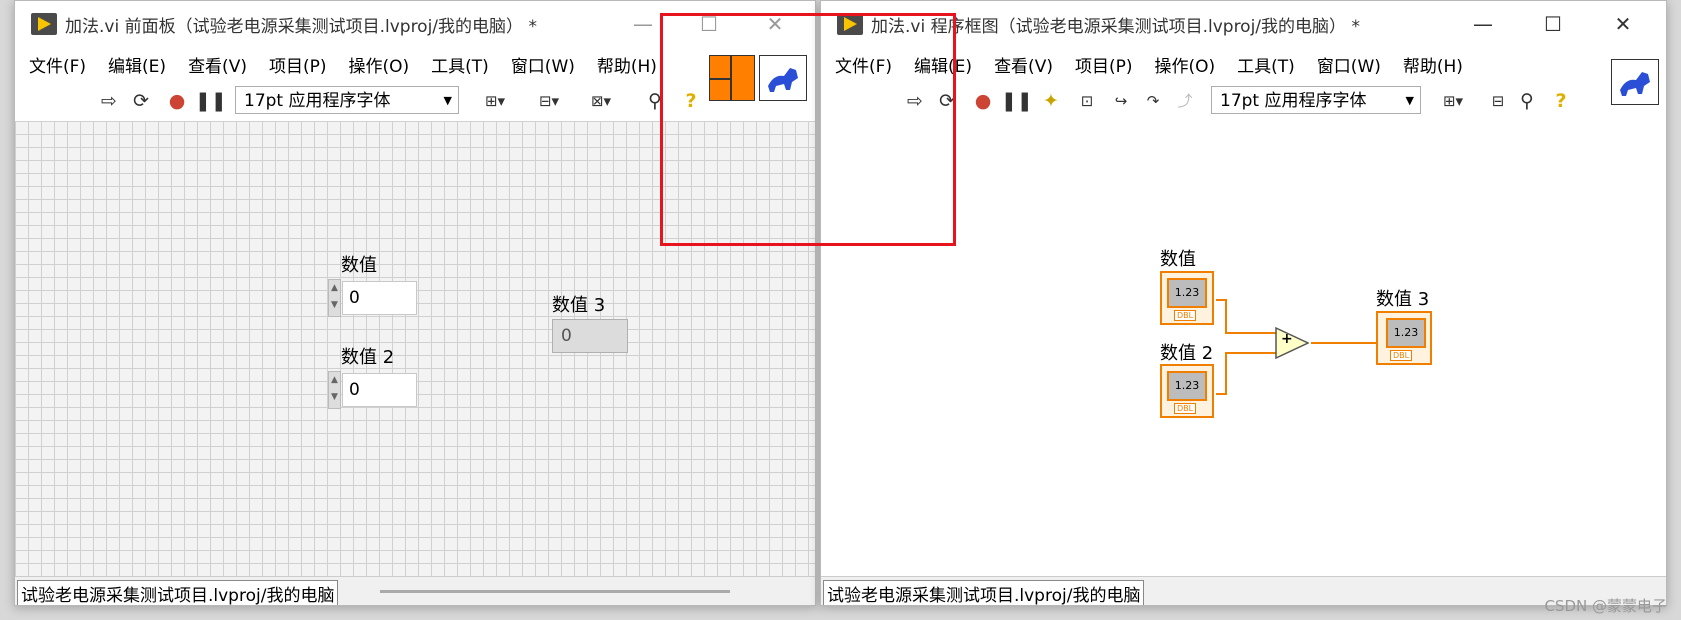 The width and height of the screenshot is (1681, 620). Describe the element at coordinates (334, 298) in the screenshot. I see `numeric-spinner-1: ▲ ▼` at that location.